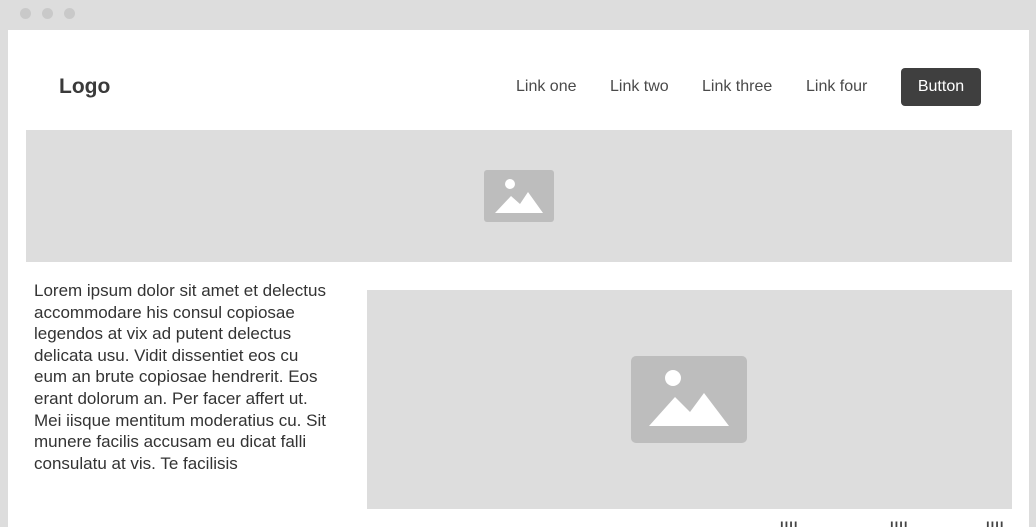 This screenshot has width=1036, height=527. I want to click on window-frame-left, so click(4, 278).